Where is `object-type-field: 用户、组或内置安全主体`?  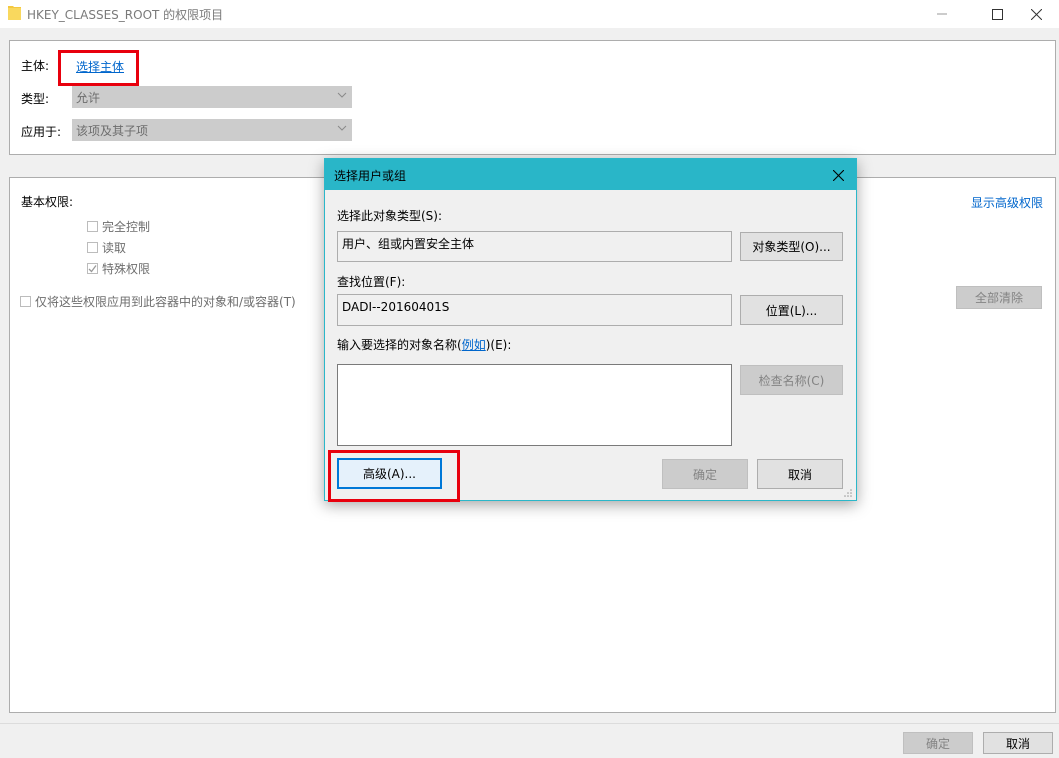 object-type-field: 用户、组或内置安全主体 is located at coordinates (534, 246).